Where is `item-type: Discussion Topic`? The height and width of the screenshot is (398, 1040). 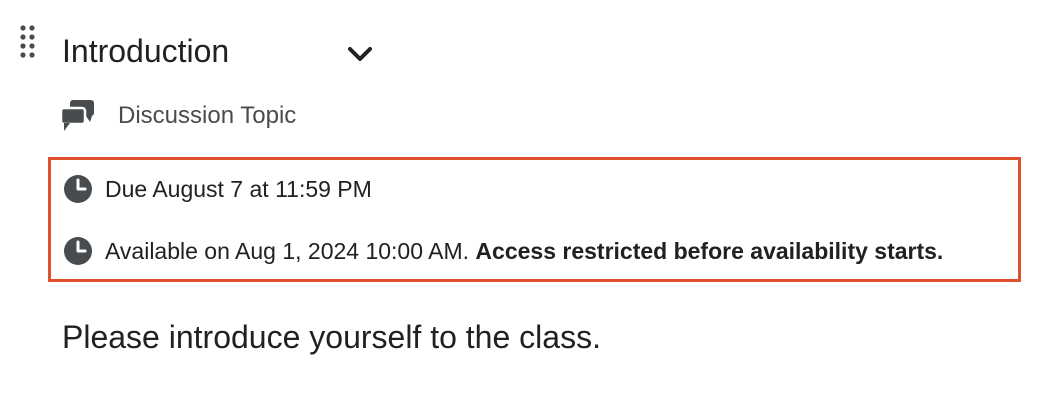
item-type: Discussion Topic is located at coordinates (177, 116).